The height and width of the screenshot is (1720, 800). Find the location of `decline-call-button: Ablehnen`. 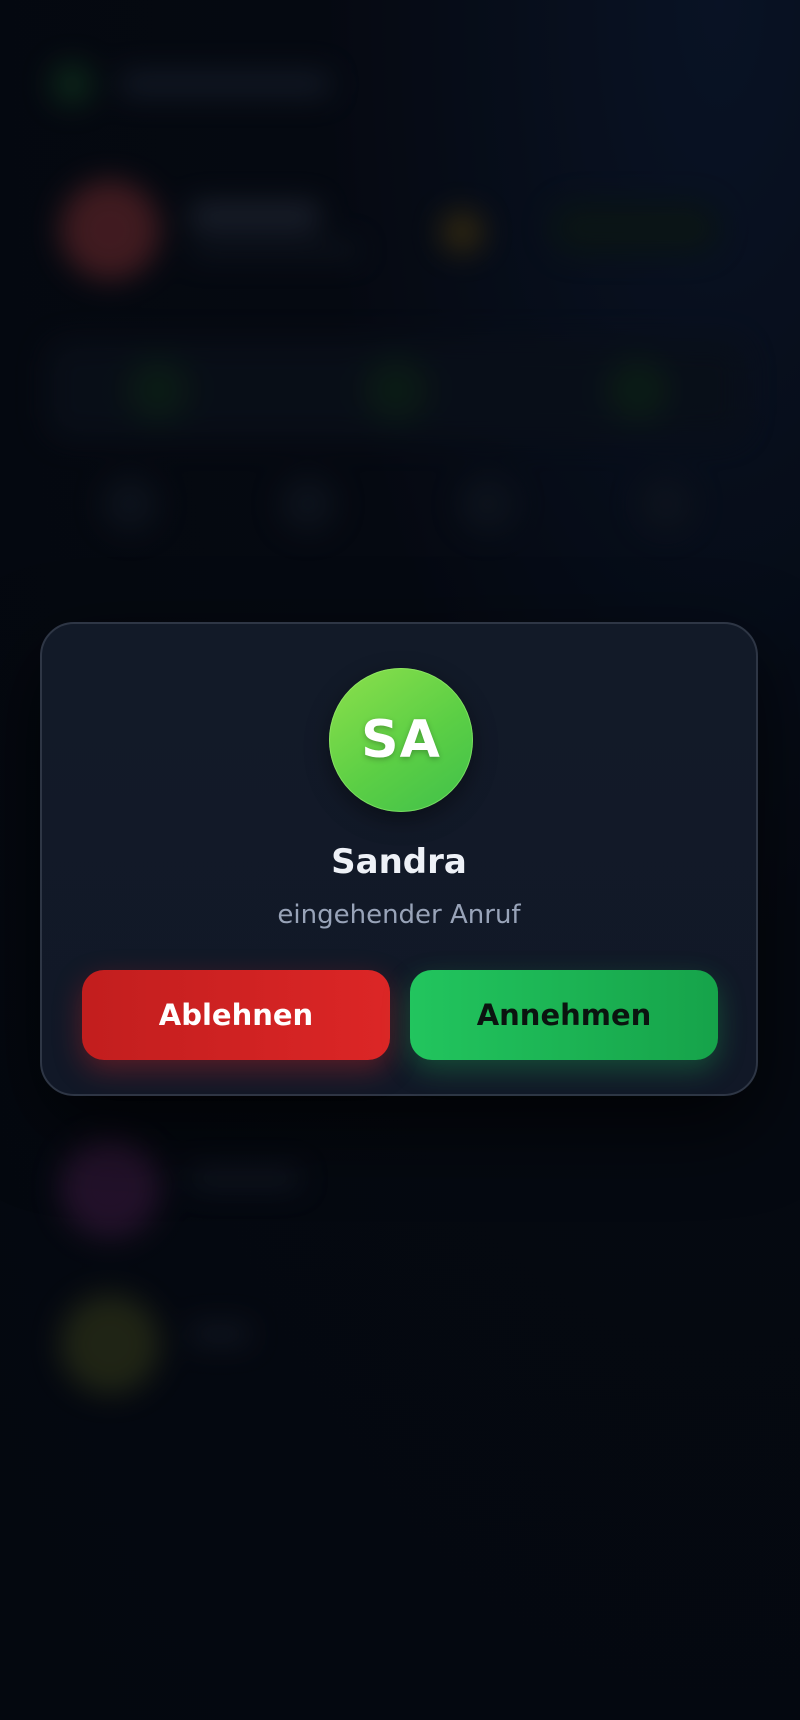

decline-call-button: Ablehnen is located at coordinates (236, 1015).